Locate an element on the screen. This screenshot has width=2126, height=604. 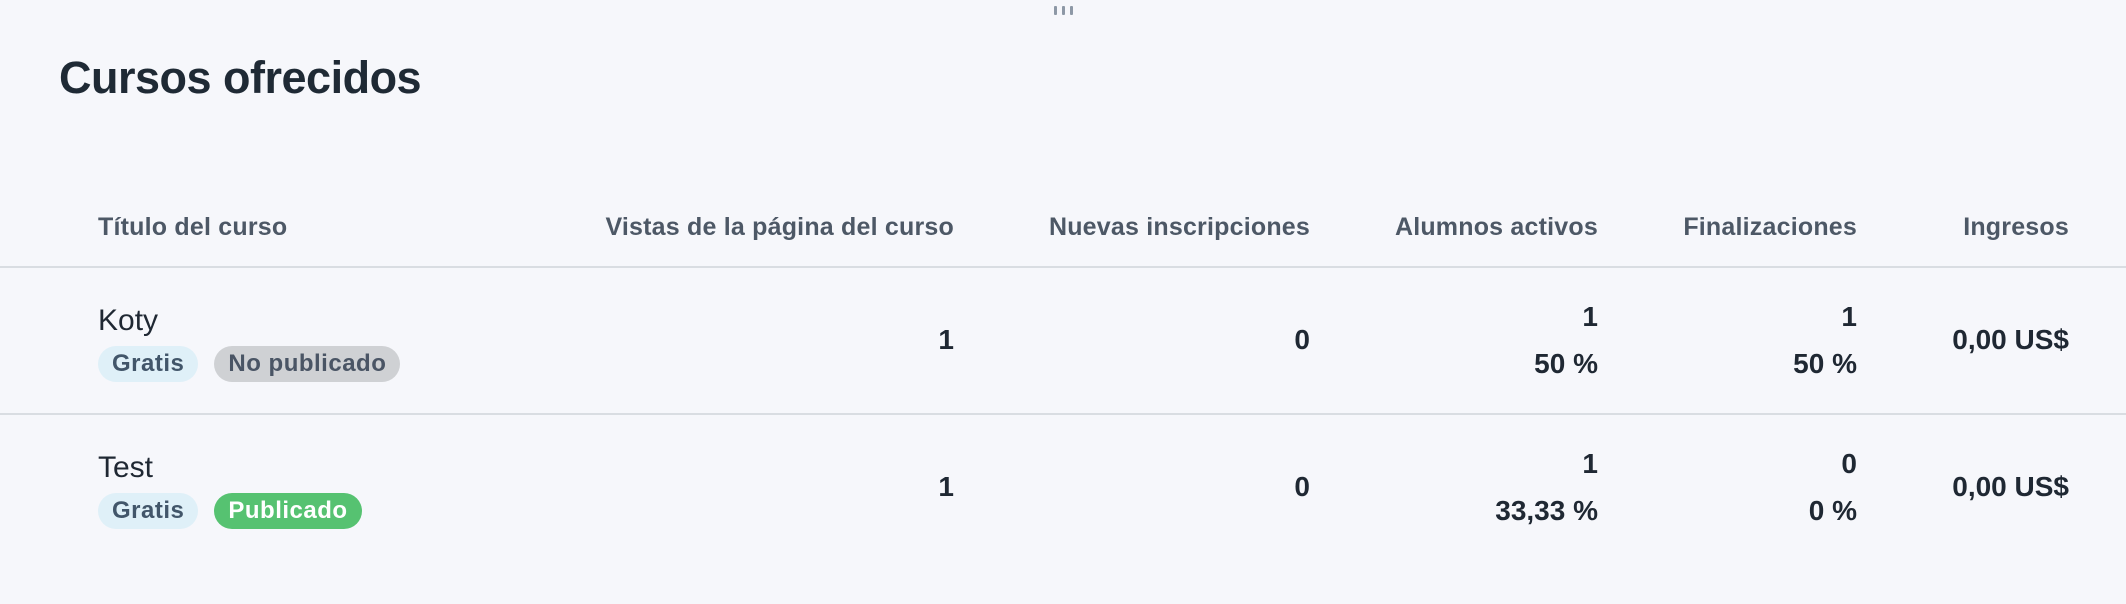
completions-percent: 0 % is located at coordinates (1832, 510).